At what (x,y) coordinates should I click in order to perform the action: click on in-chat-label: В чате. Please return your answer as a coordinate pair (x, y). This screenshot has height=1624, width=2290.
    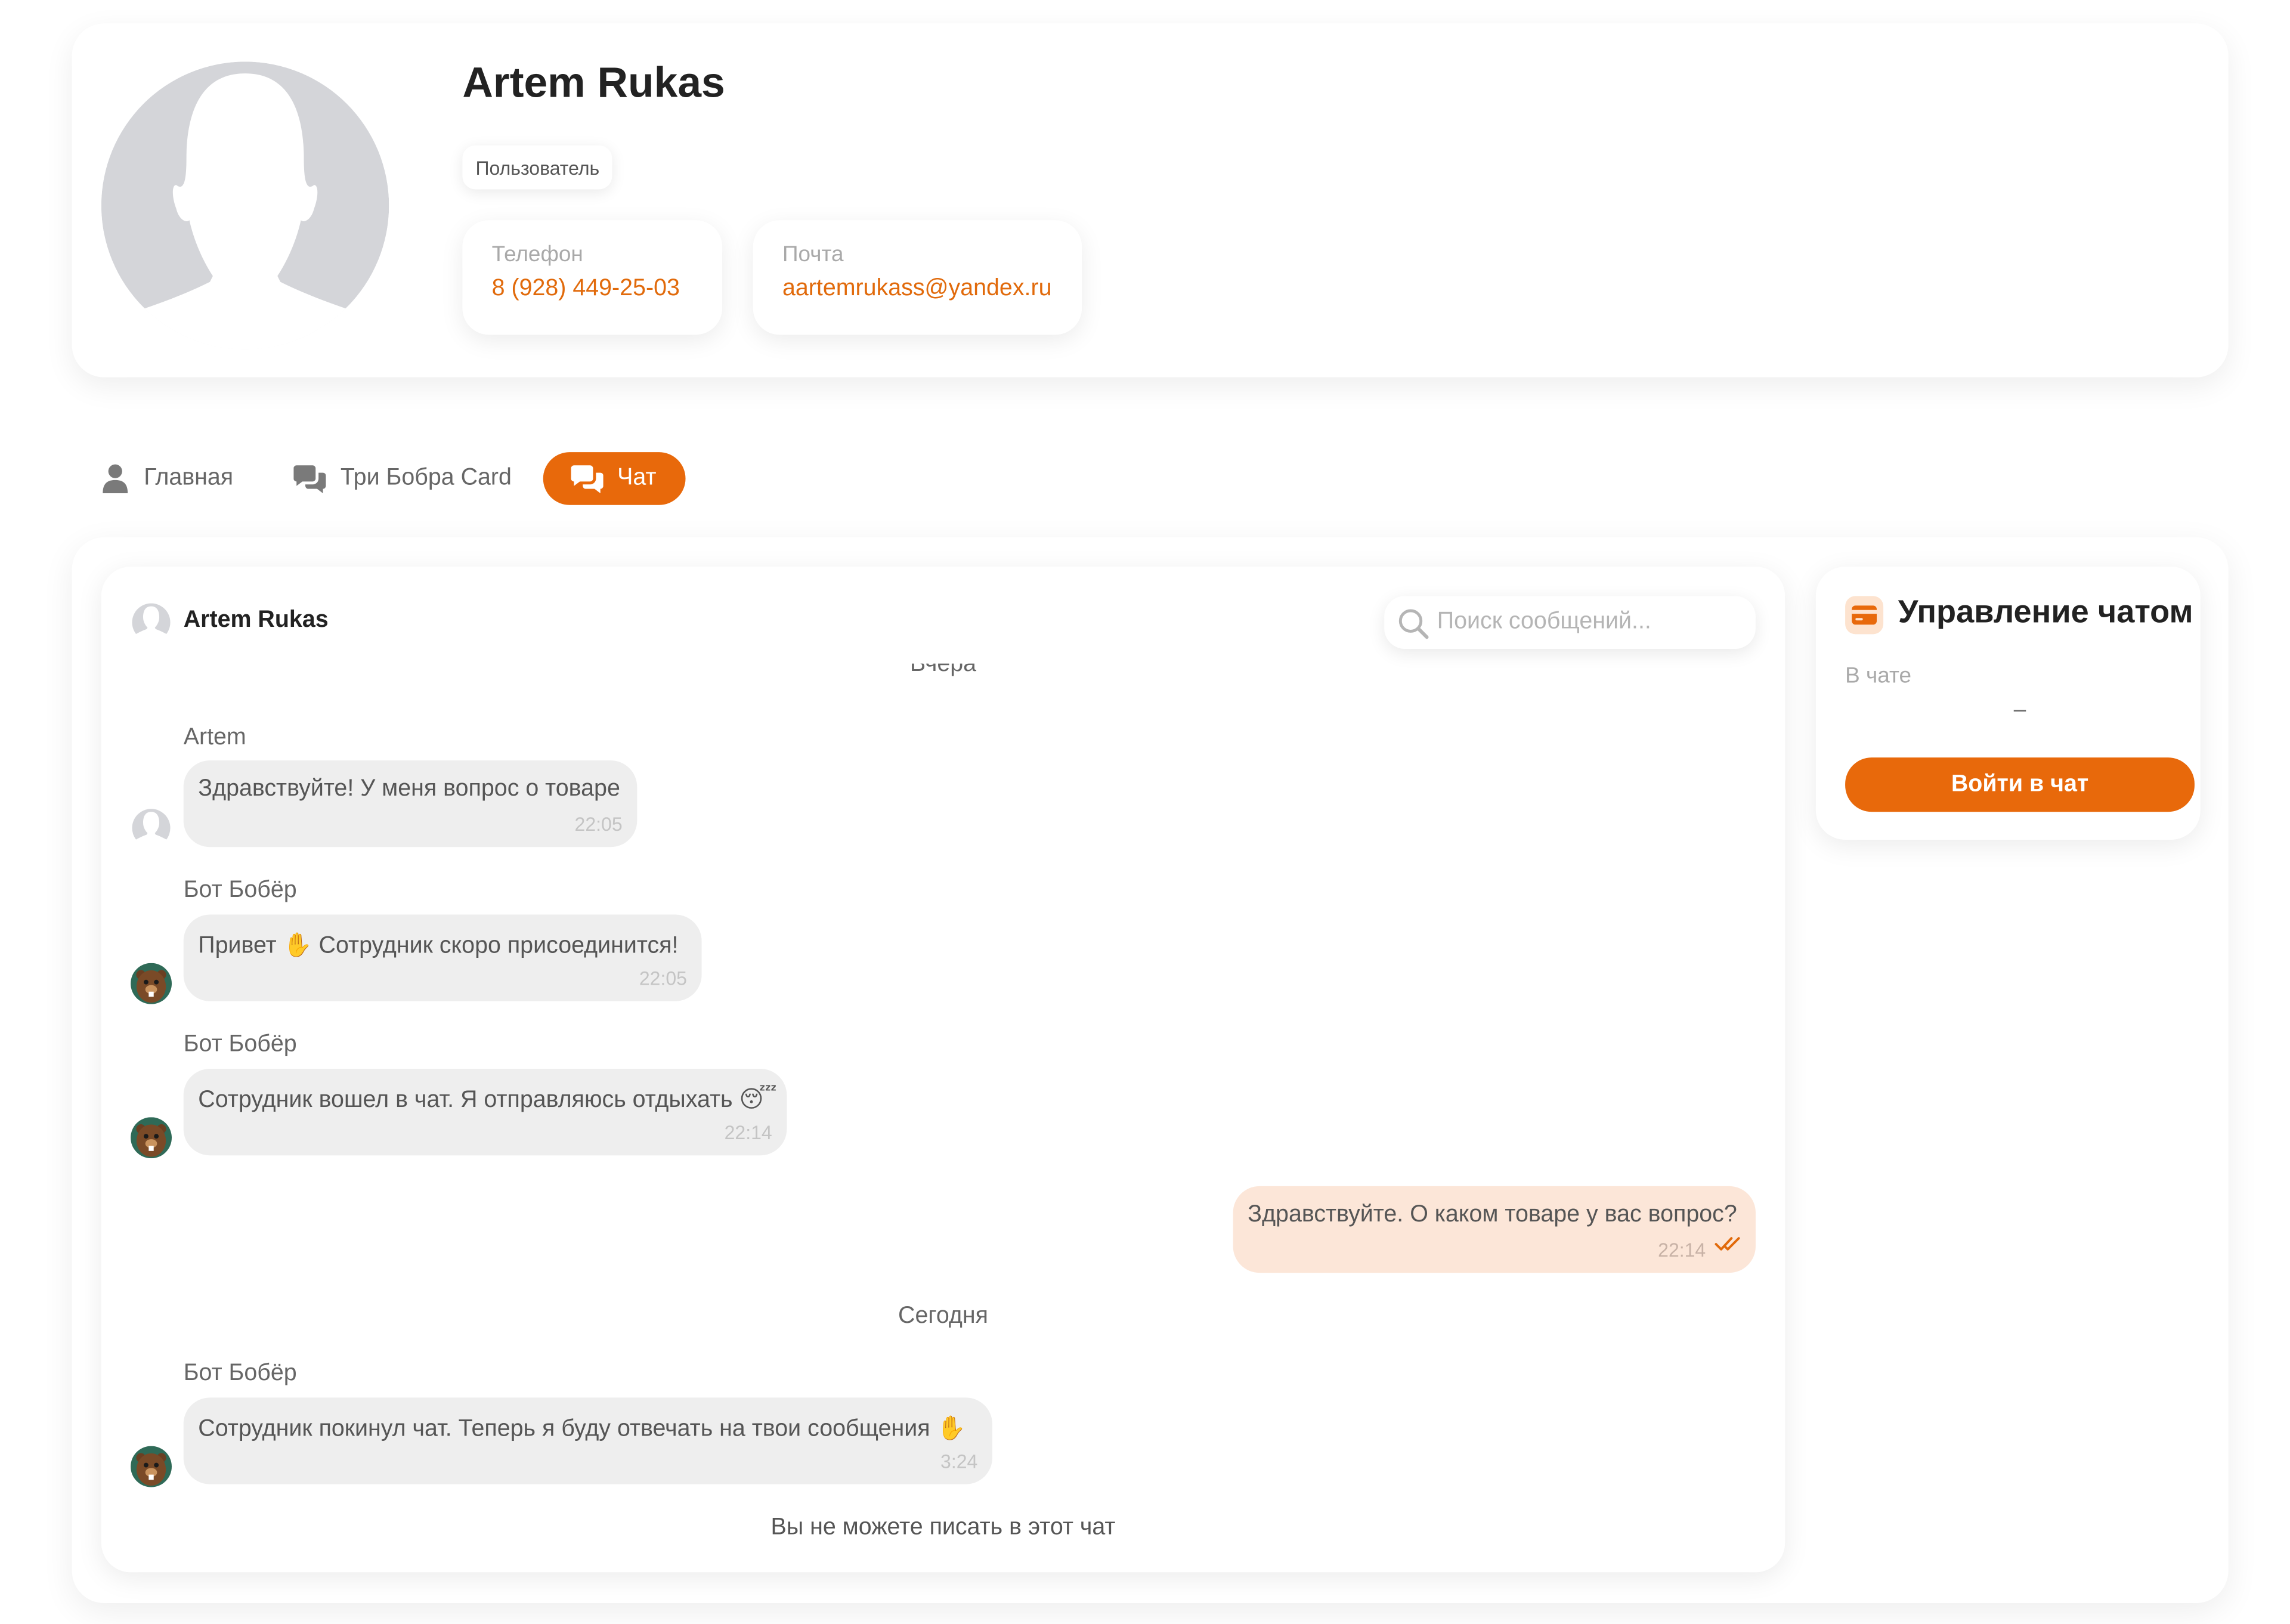
    Looking at the image, I should click on (1878, 676).